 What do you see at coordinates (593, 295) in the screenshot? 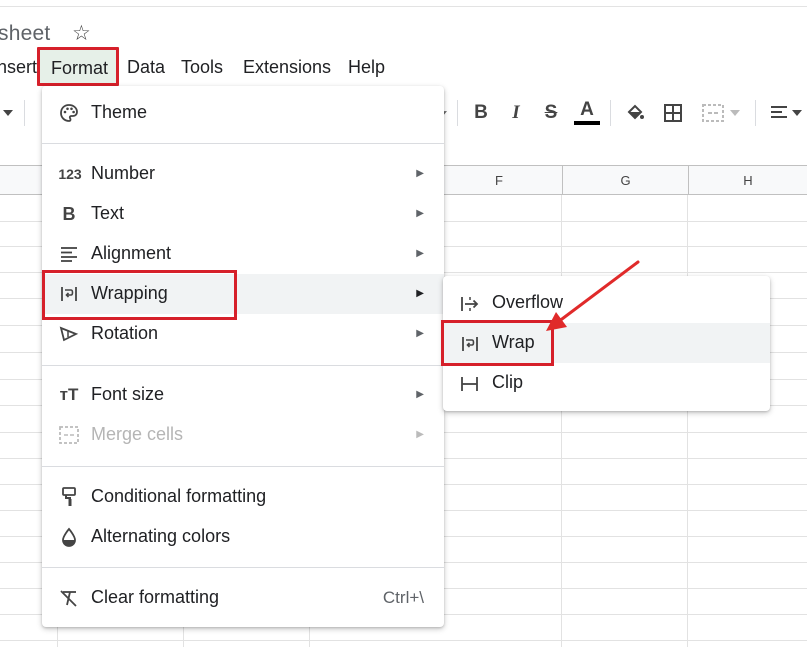
I see `annotation-arrow-icon` at bounding box center [593, 295].